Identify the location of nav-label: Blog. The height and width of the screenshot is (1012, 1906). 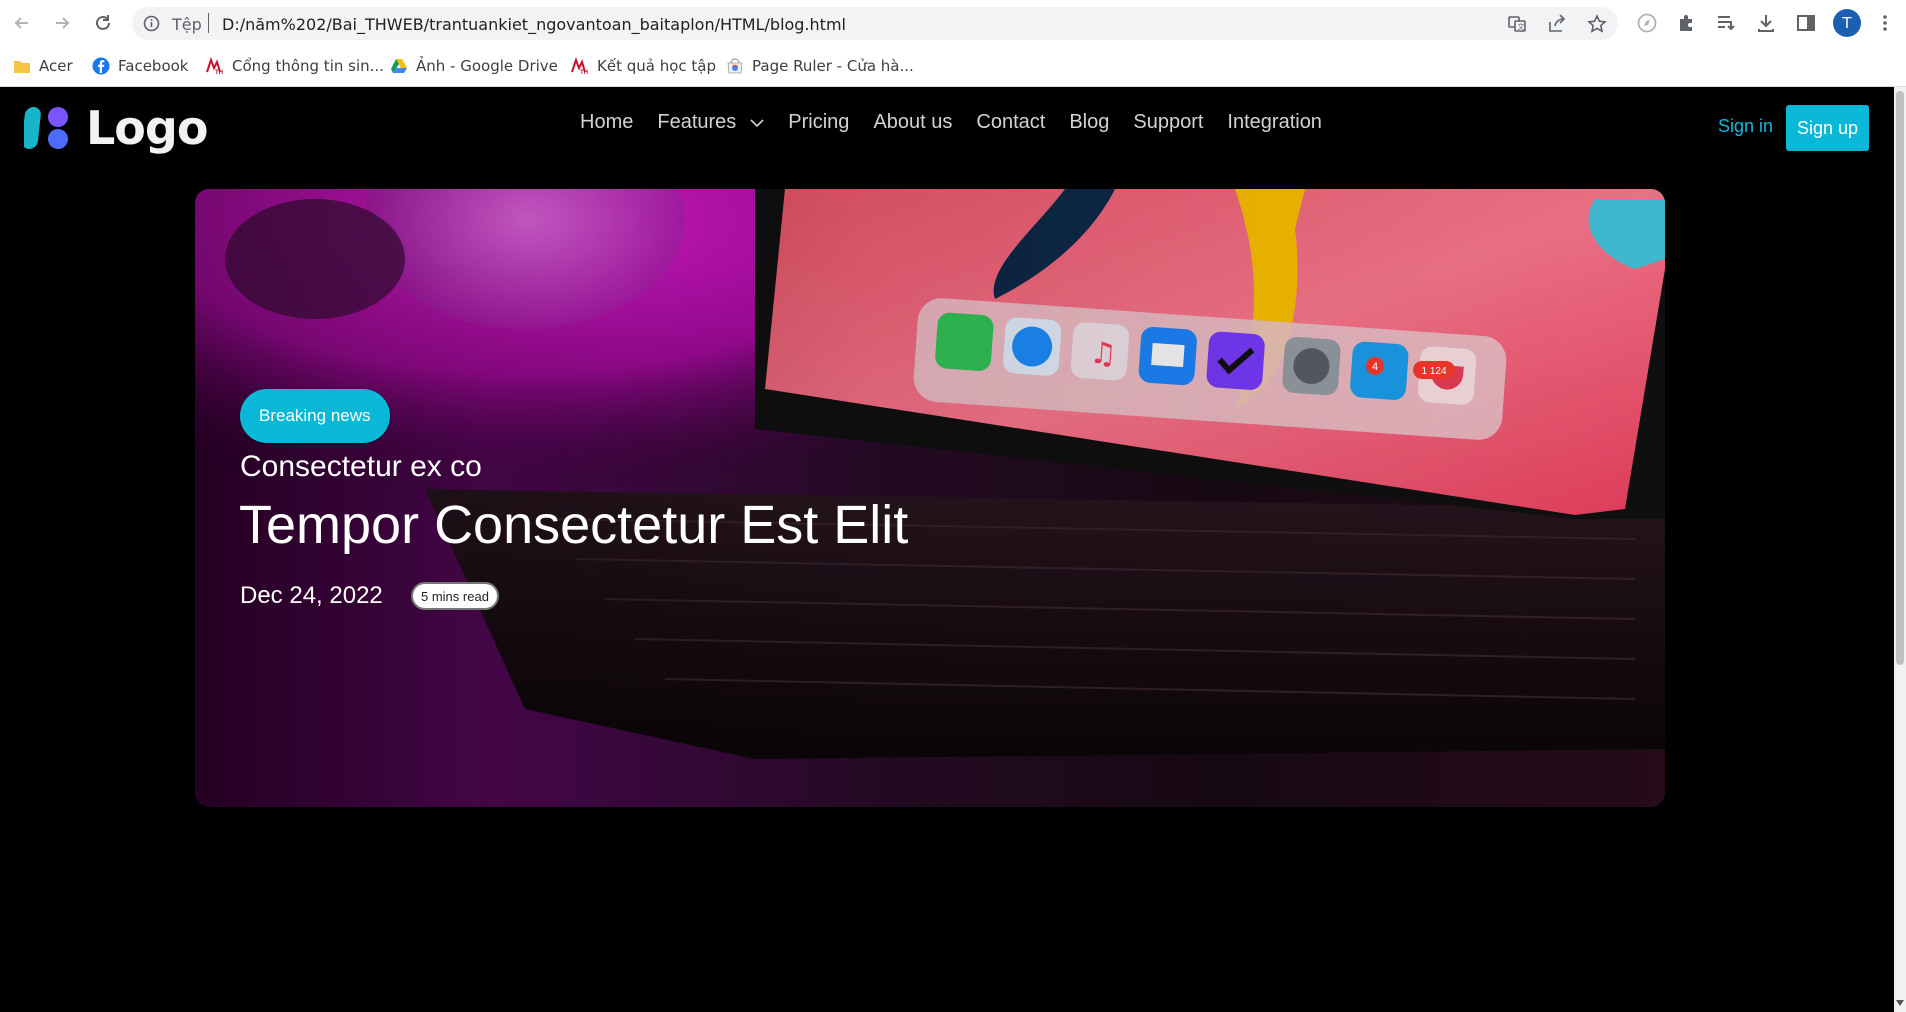
(1089, 122).